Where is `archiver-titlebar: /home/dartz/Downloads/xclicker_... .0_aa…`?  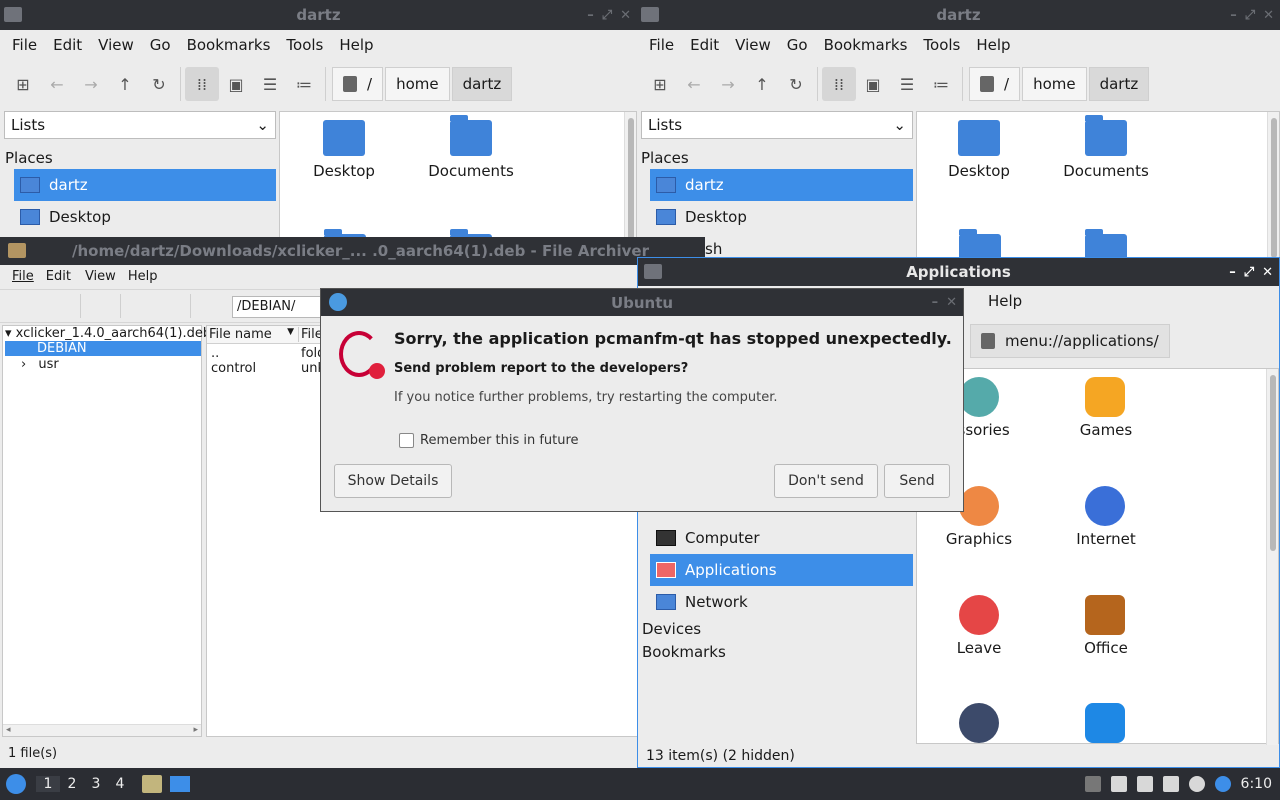
archiver-titlebar: /home/dartz/Downloads/xclicker_... .0_aa… is located at coordinates (352, 251).